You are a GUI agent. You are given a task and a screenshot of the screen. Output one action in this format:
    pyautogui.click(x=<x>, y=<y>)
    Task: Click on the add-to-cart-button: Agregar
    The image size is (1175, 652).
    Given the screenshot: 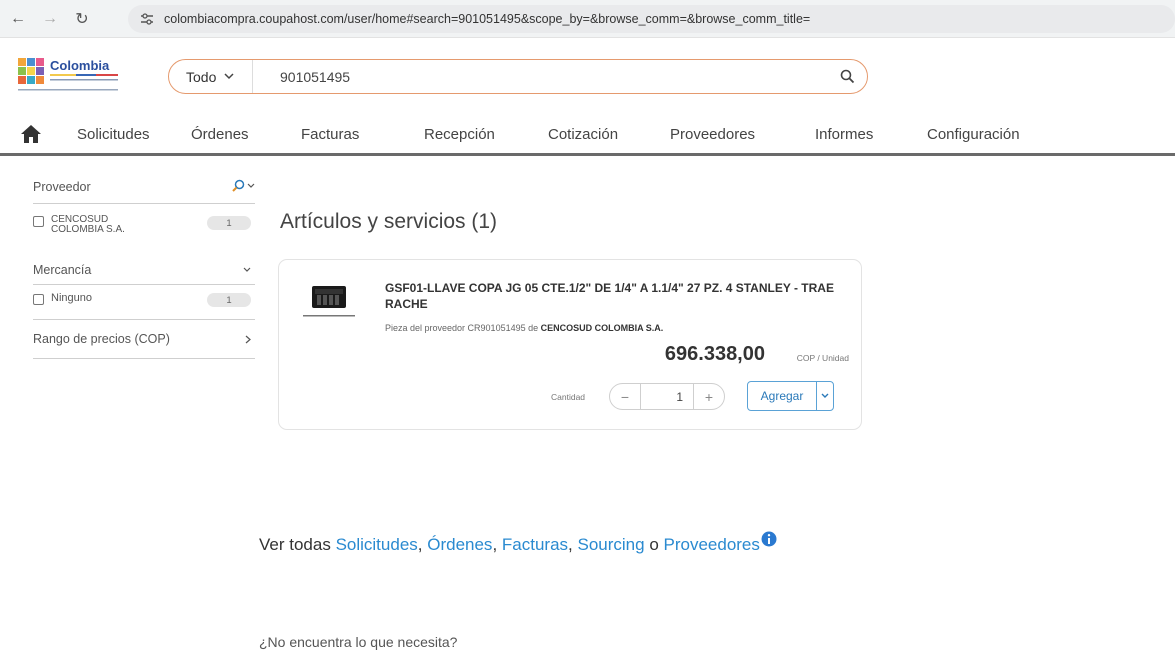 What is the action you would take?
    pyautogui.click(x=782, y=396)
    